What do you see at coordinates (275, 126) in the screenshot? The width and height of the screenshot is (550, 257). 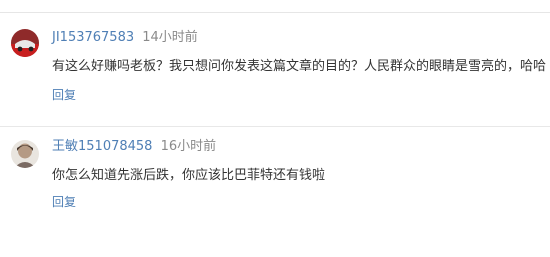 I see `comment-divider` at bounding box center [275, 126].